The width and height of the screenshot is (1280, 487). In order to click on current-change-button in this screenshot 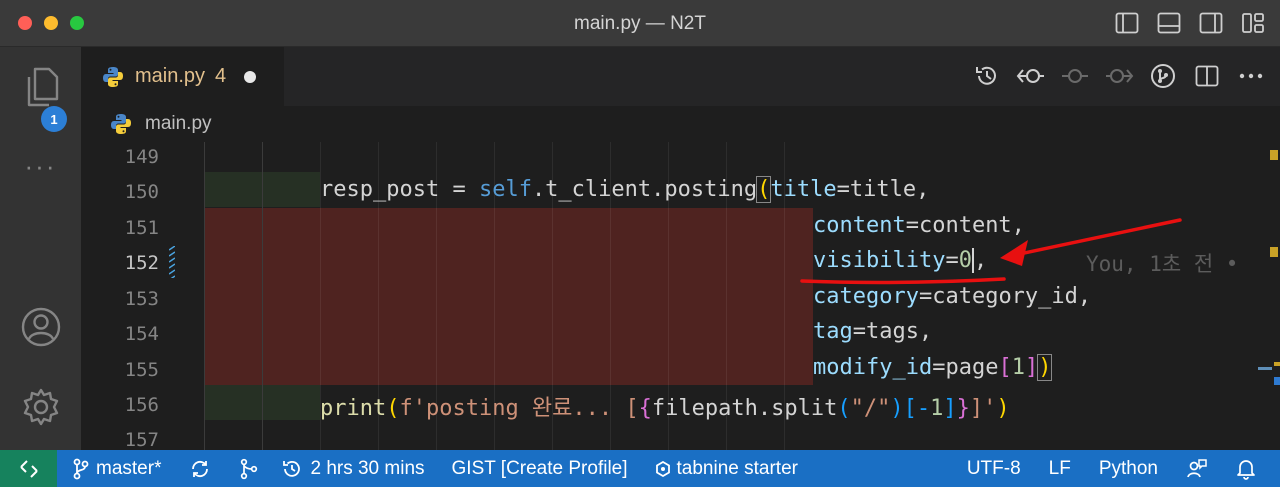, I will do `click(1075, 76)`.